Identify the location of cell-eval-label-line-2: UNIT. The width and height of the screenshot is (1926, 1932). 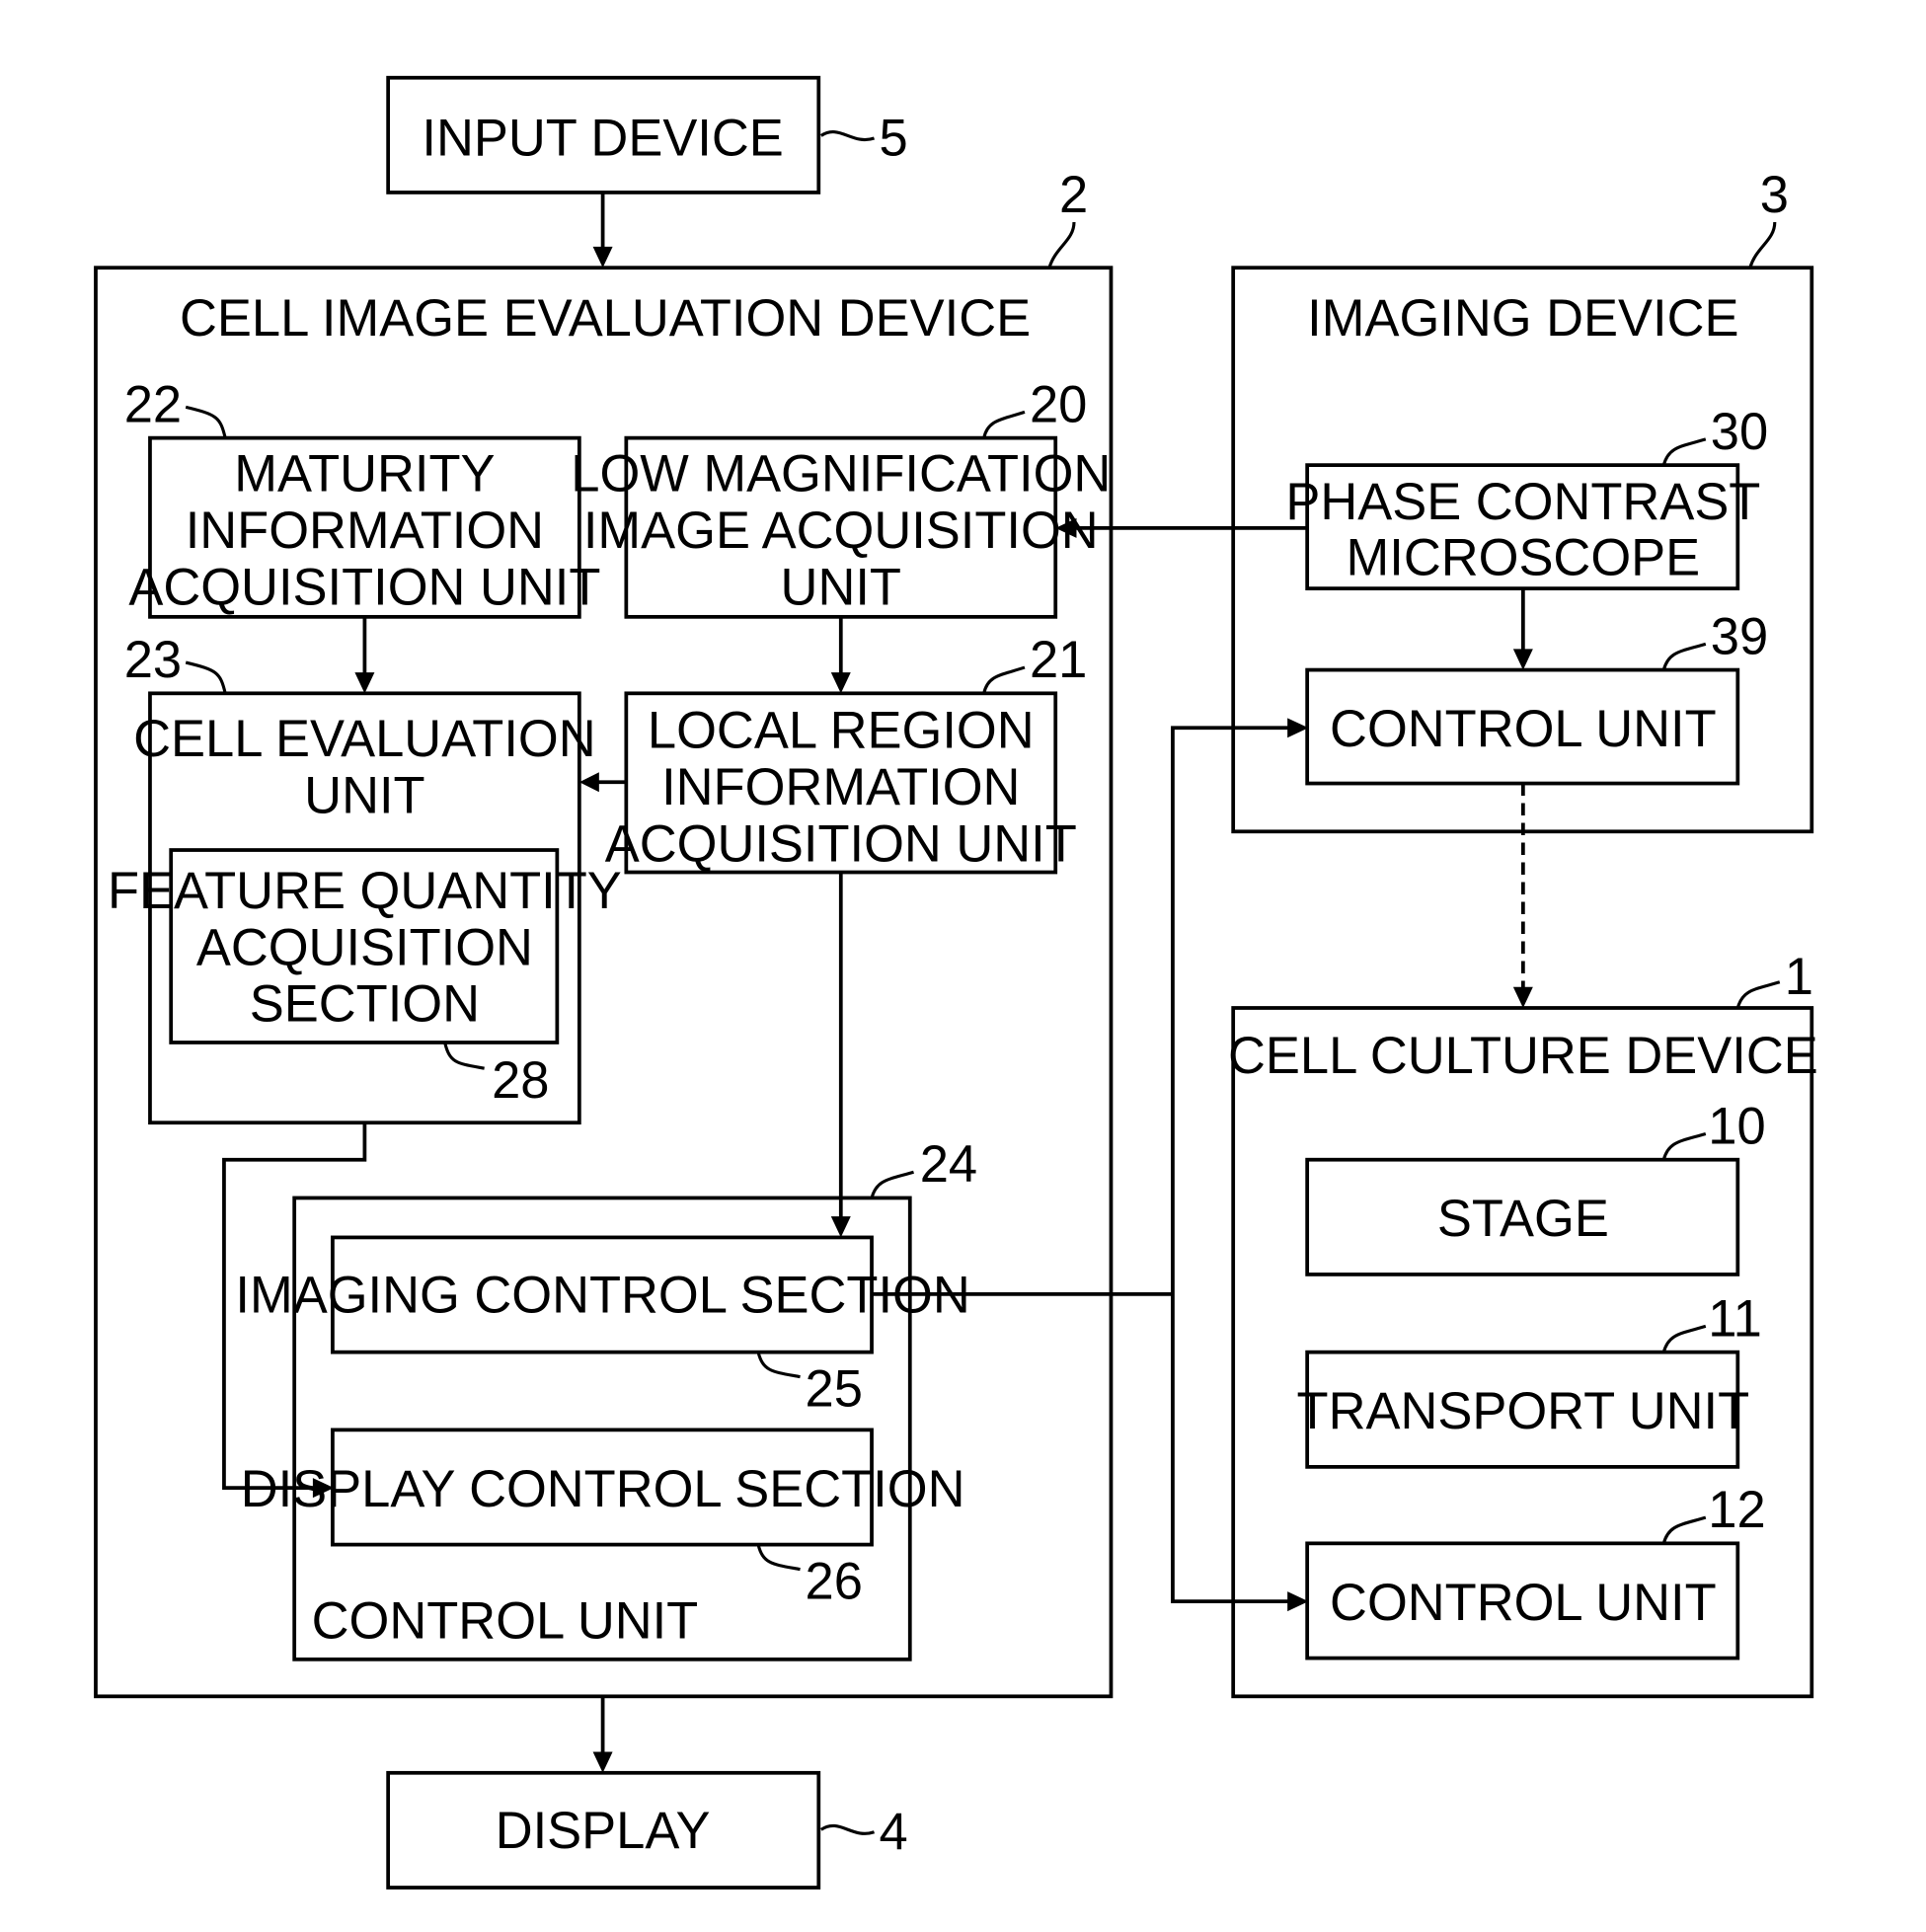
(364, 796).